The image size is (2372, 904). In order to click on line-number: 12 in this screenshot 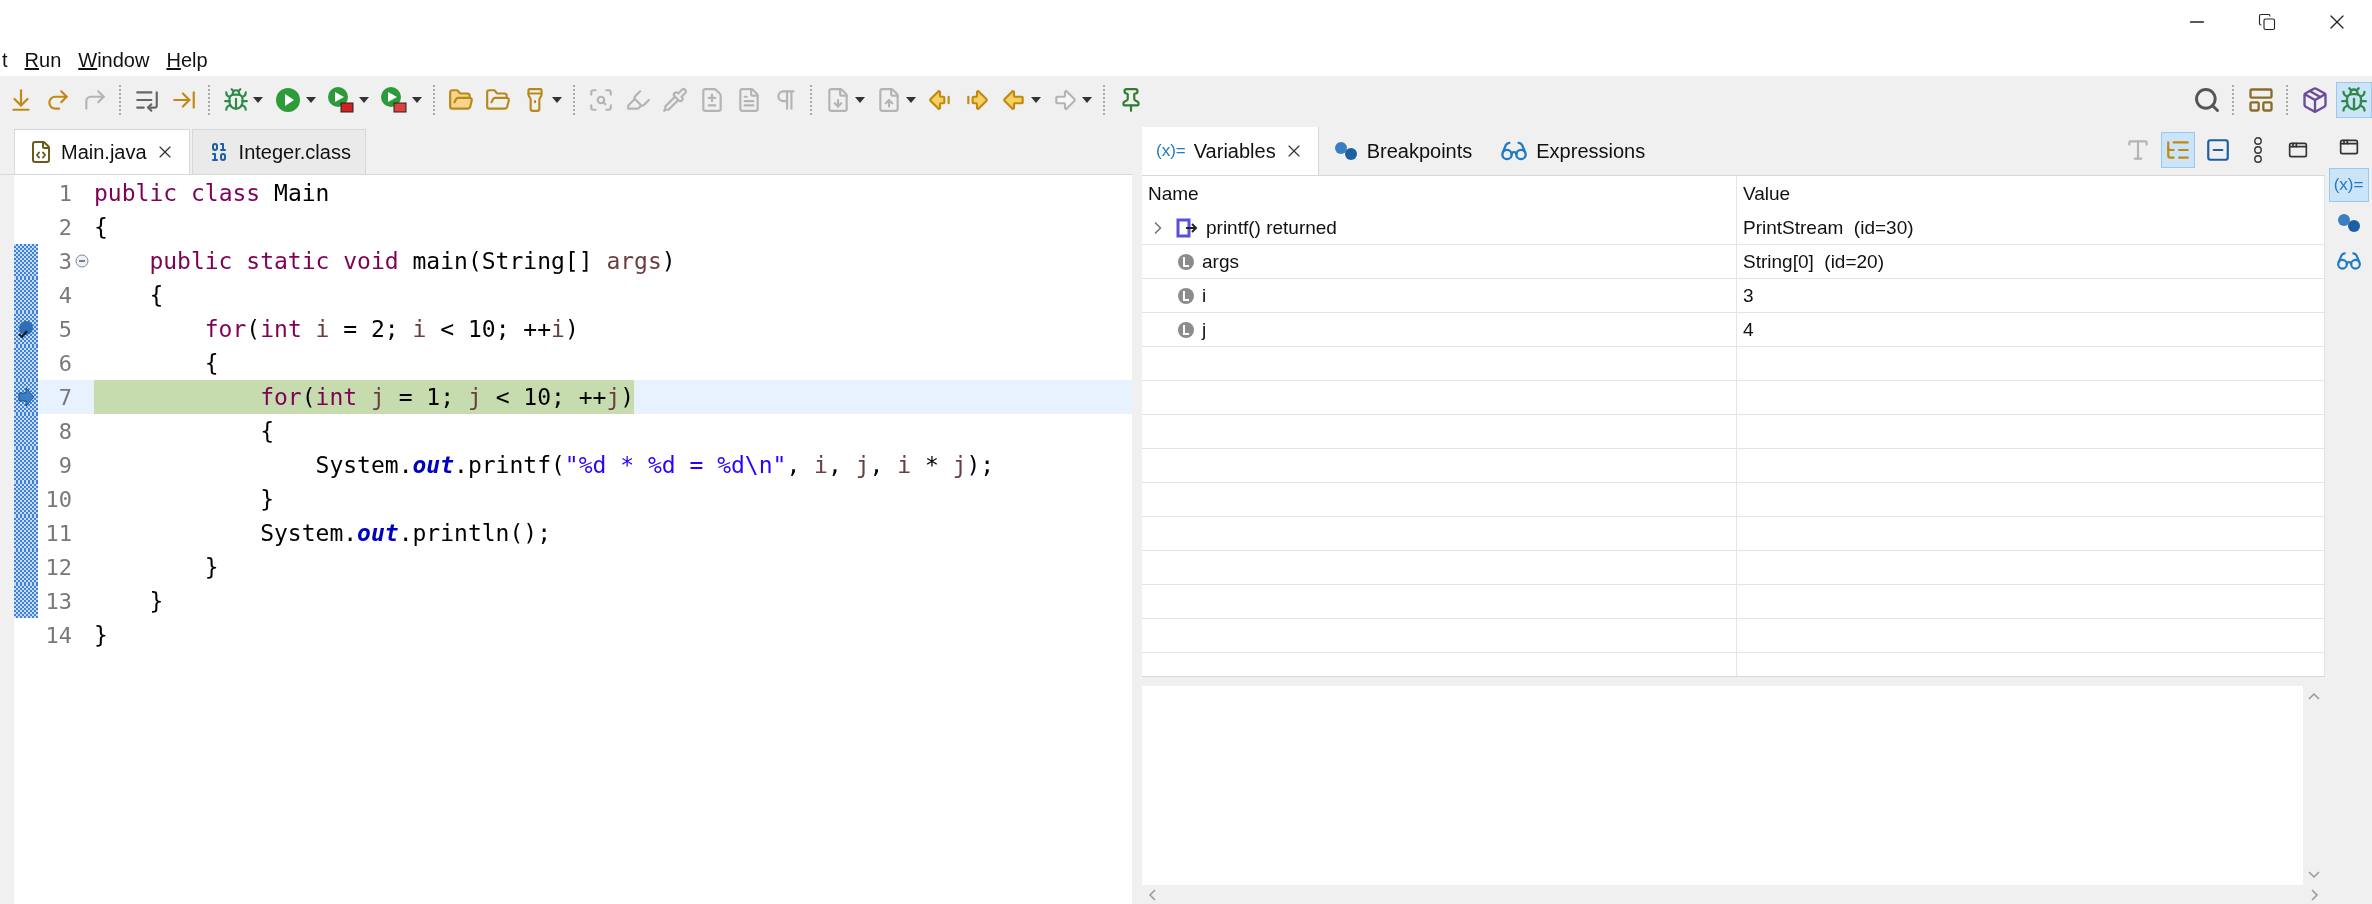, I will do `click(58, 567)`.